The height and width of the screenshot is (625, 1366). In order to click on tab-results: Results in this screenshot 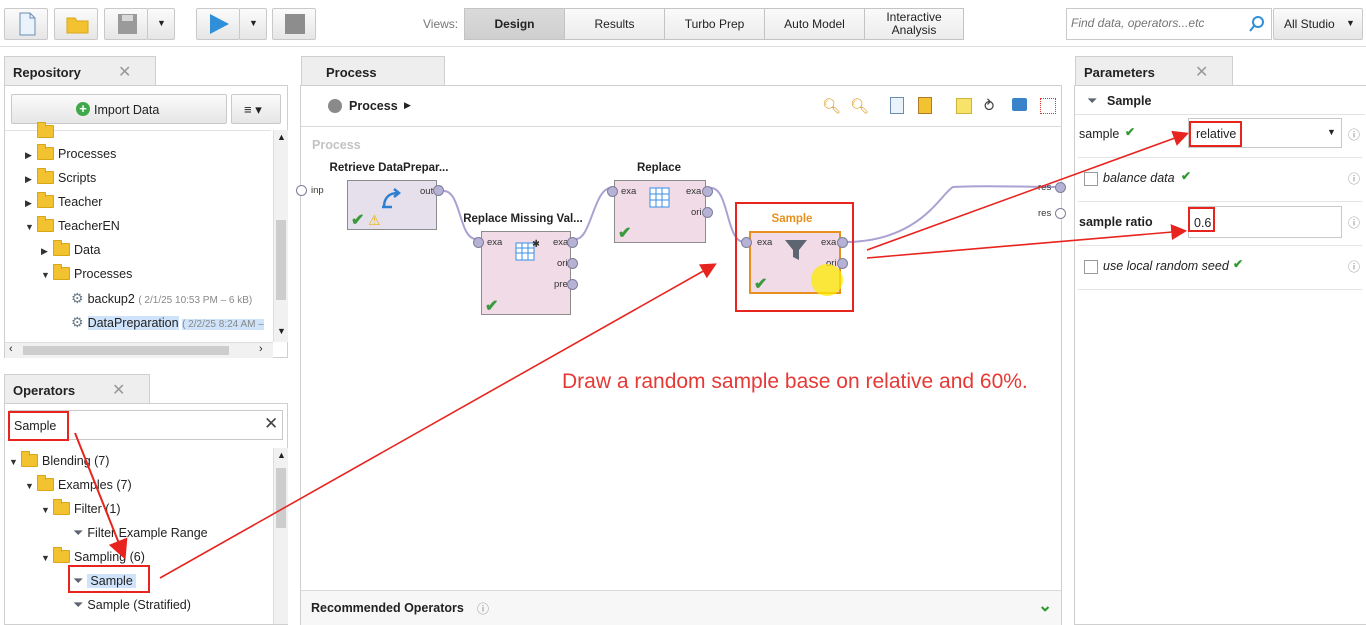, I will do `click(614, 24)`.